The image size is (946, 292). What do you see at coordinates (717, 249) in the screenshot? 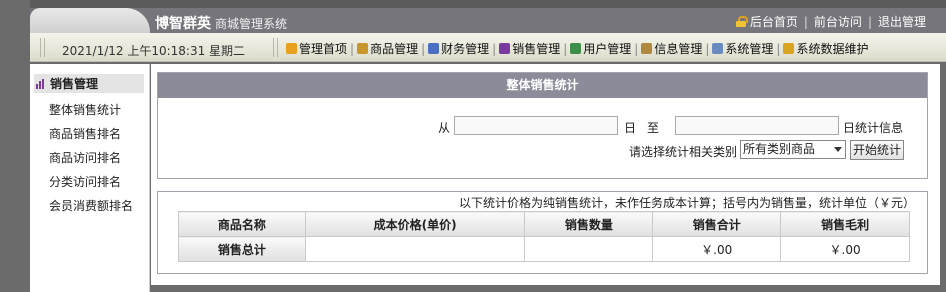
I see `total-sales: ￥.00` at bounding box center [717, 249].